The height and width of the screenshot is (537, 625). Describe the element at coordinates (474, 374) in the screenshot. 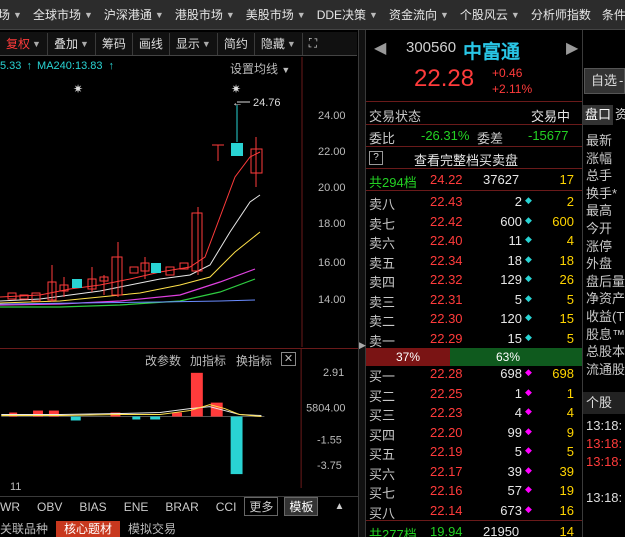

I see `bid-level-row: 买一 22.28 698 698 ◆` at that location.